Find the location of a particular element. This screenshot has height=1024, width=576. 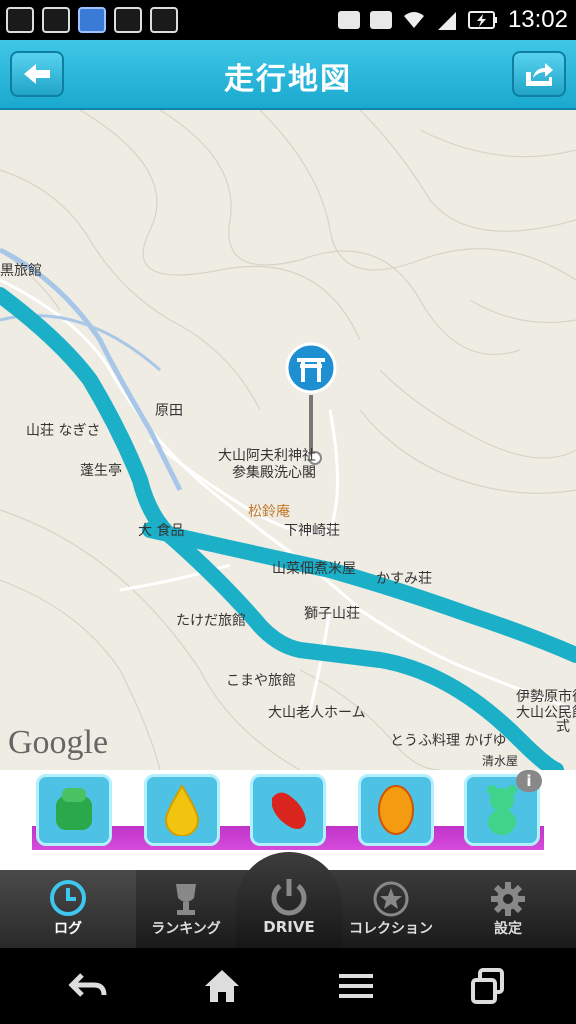

red-jelly-icon is located at coordinates (288, 810).